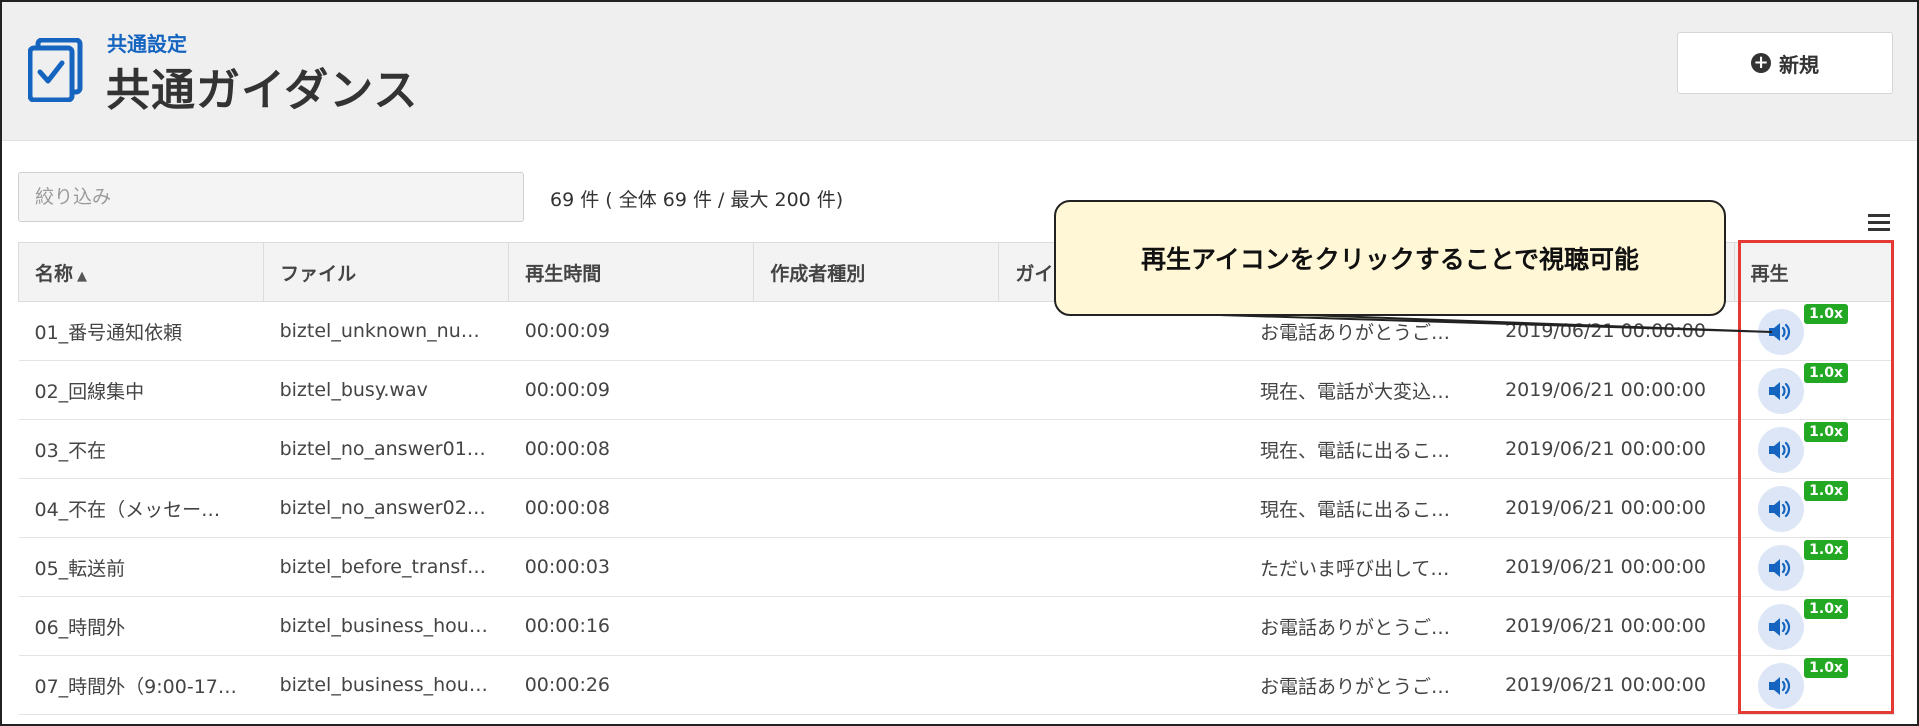 This screenshot has width=1919, height=726. What do you see at coordinates (141, 449) in the screenshot?
I see `cell-name: 03_不在` at bounding box center [141, 449].